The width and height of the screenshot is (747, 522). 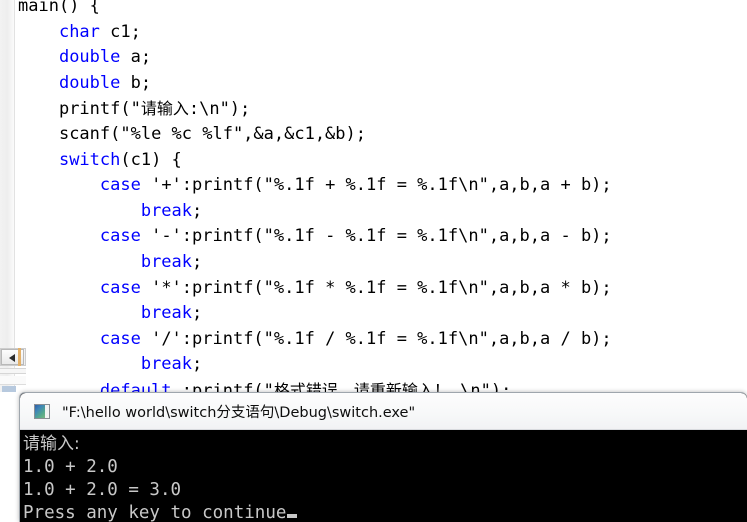 What do you see at coordinates (99, 109) in the screenshot?
I see `code-token: printf("` at bounding box center [99, 109].